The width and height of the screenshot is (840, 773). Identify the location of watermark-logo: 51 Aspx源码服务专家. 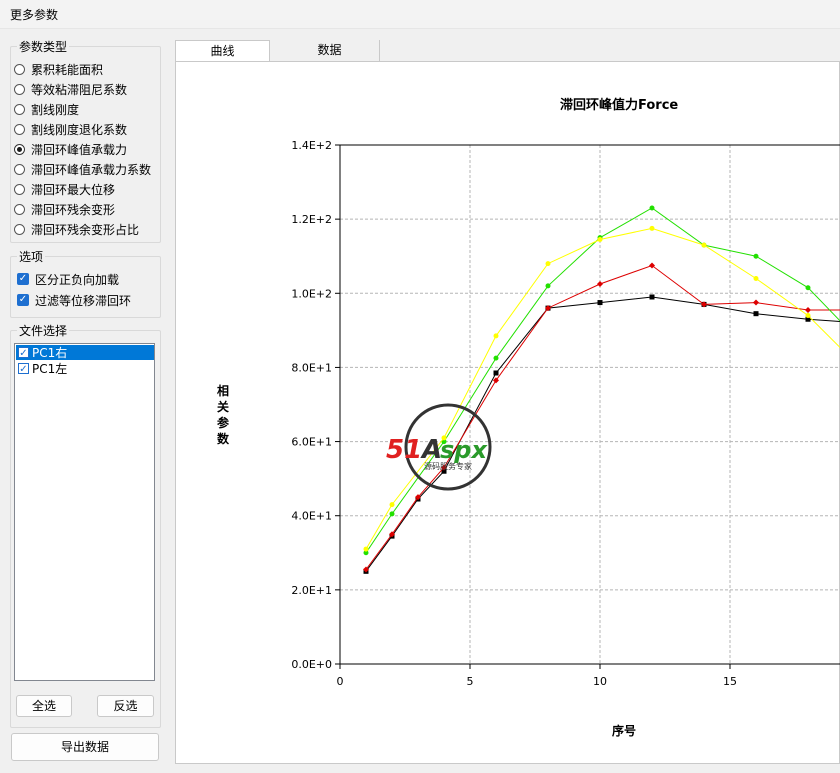
(439, 447).